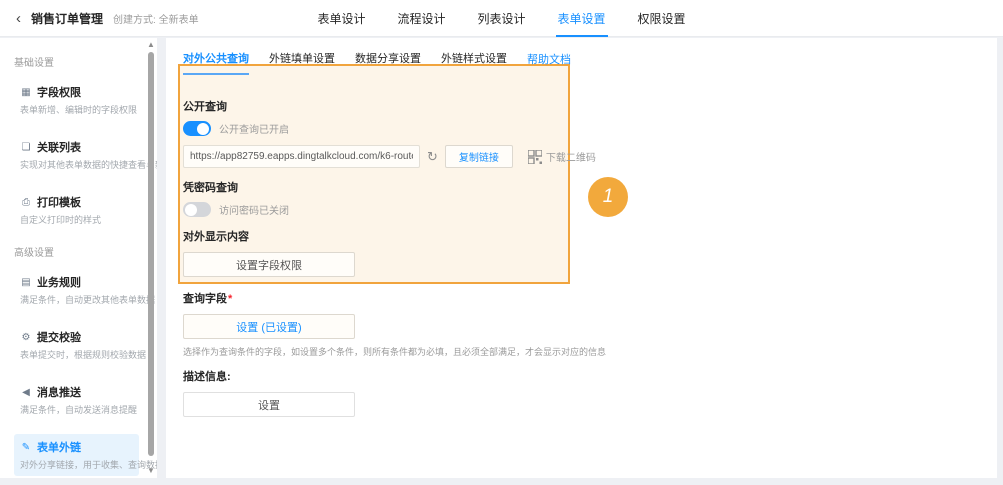 Image resolution: width=1003 pixels, height=485 pixels. Describe the element at coordinates (79, 410) in the screenshot. I see `sidebar-item-desc: 满足条件，自动发送消息提醒` at that location.